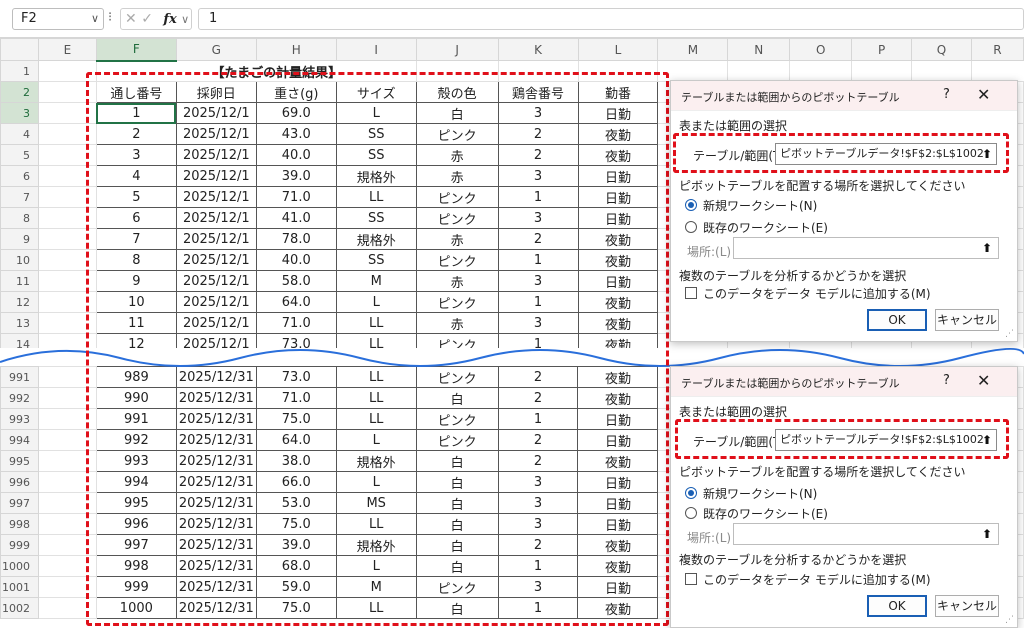  What do you see at coordinates (19, 176) in the screenshot?
I see `row-header: 6` at bounding box center [19, 176].